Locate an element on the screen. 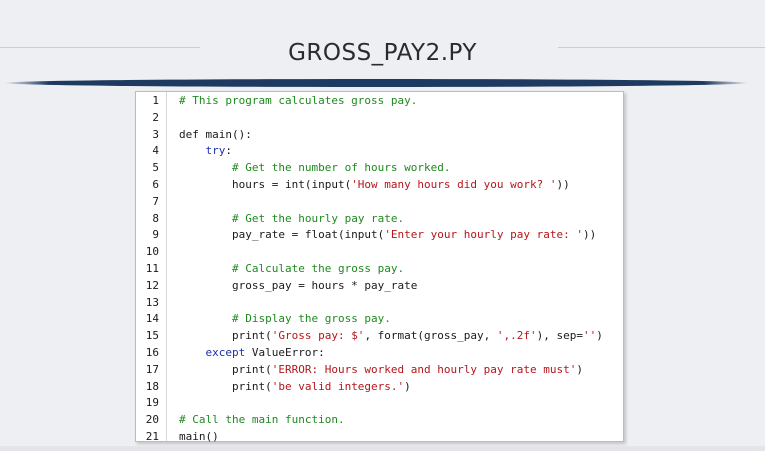  code-line: 2 is located at coordinates (379, 118).